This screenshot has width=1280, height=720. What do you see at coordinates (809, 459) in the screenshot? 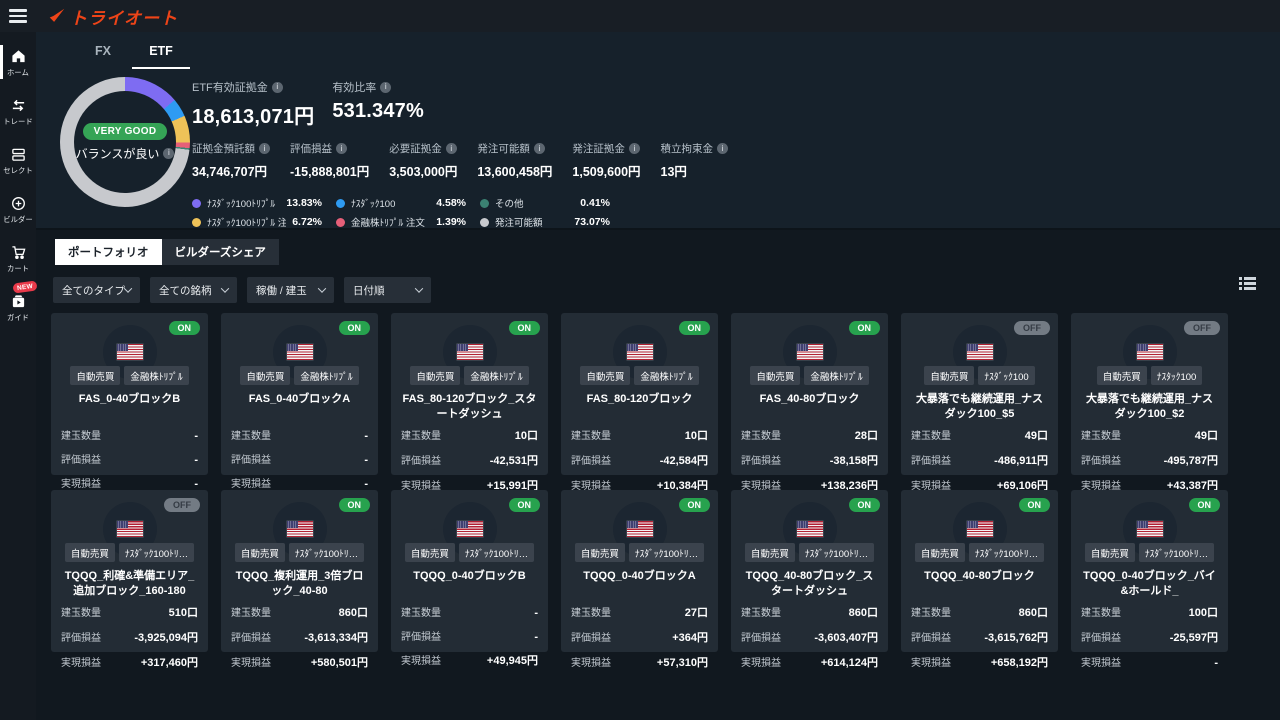
I see `card-stats: 建玉数量 28口 評価損益 -38,158円 実現損益 +138,236円` at bounding box center [809, 459].